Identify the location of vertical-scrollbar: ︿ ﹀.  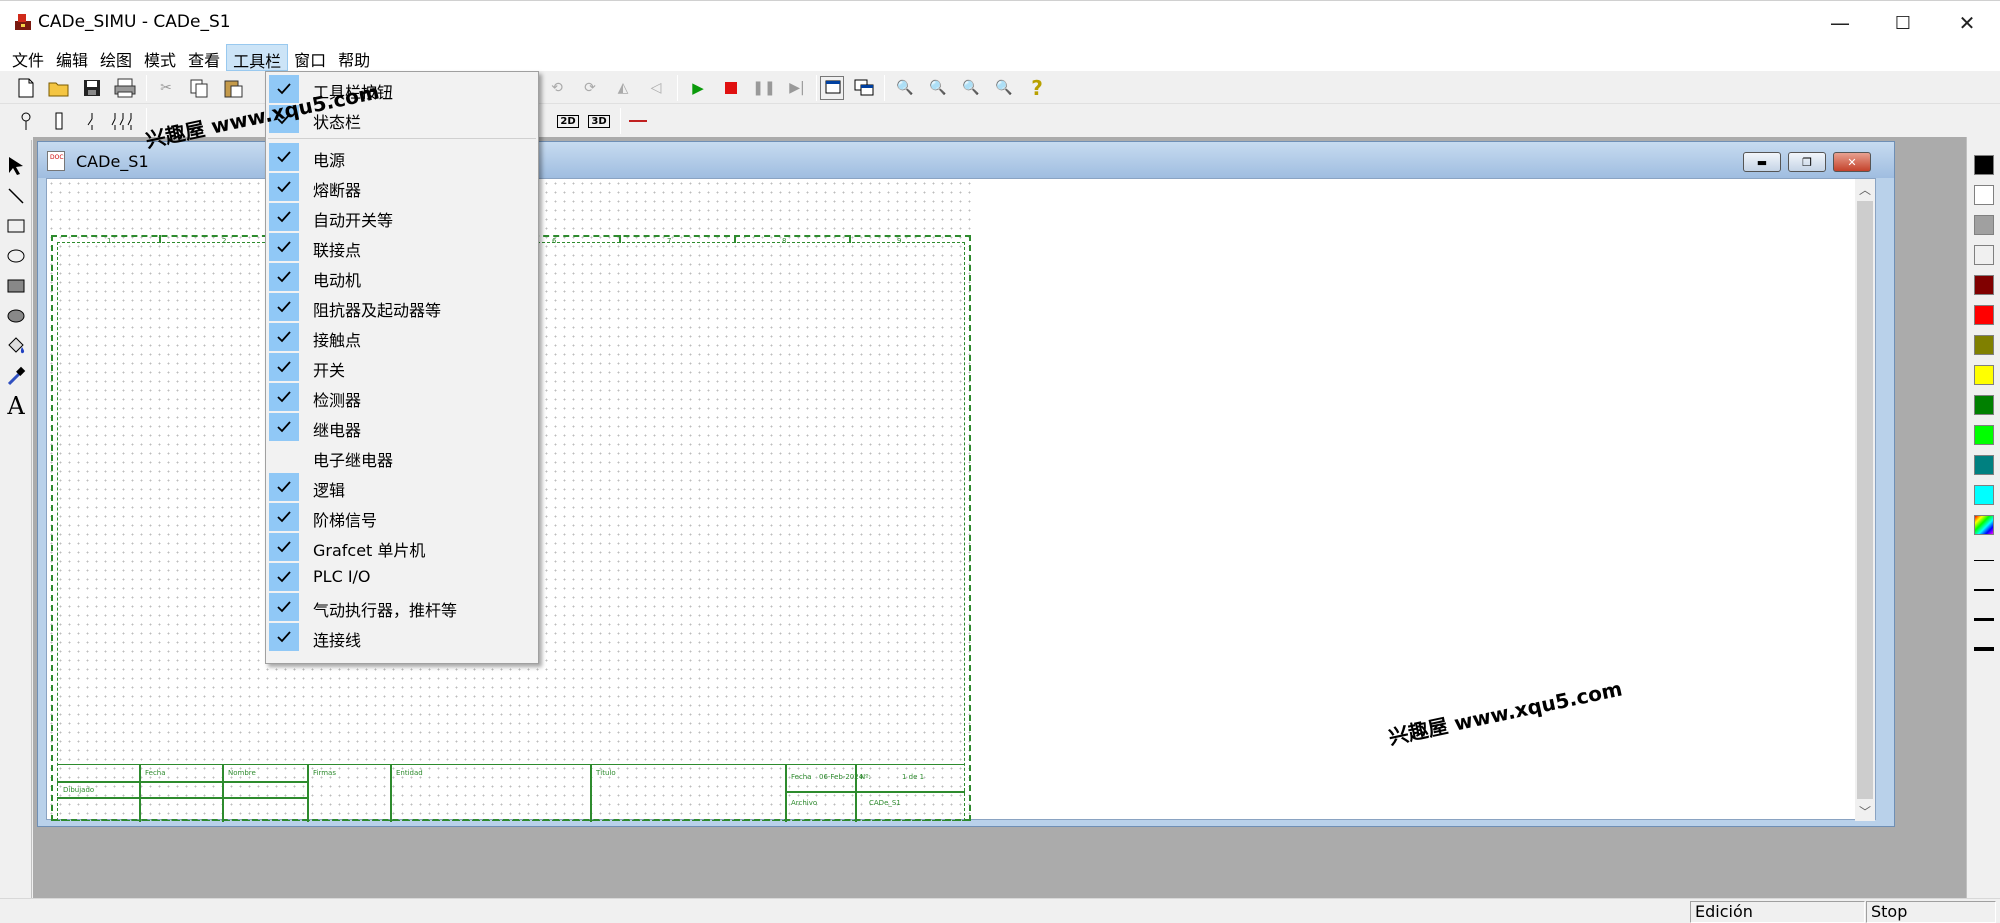
(1865, 500).